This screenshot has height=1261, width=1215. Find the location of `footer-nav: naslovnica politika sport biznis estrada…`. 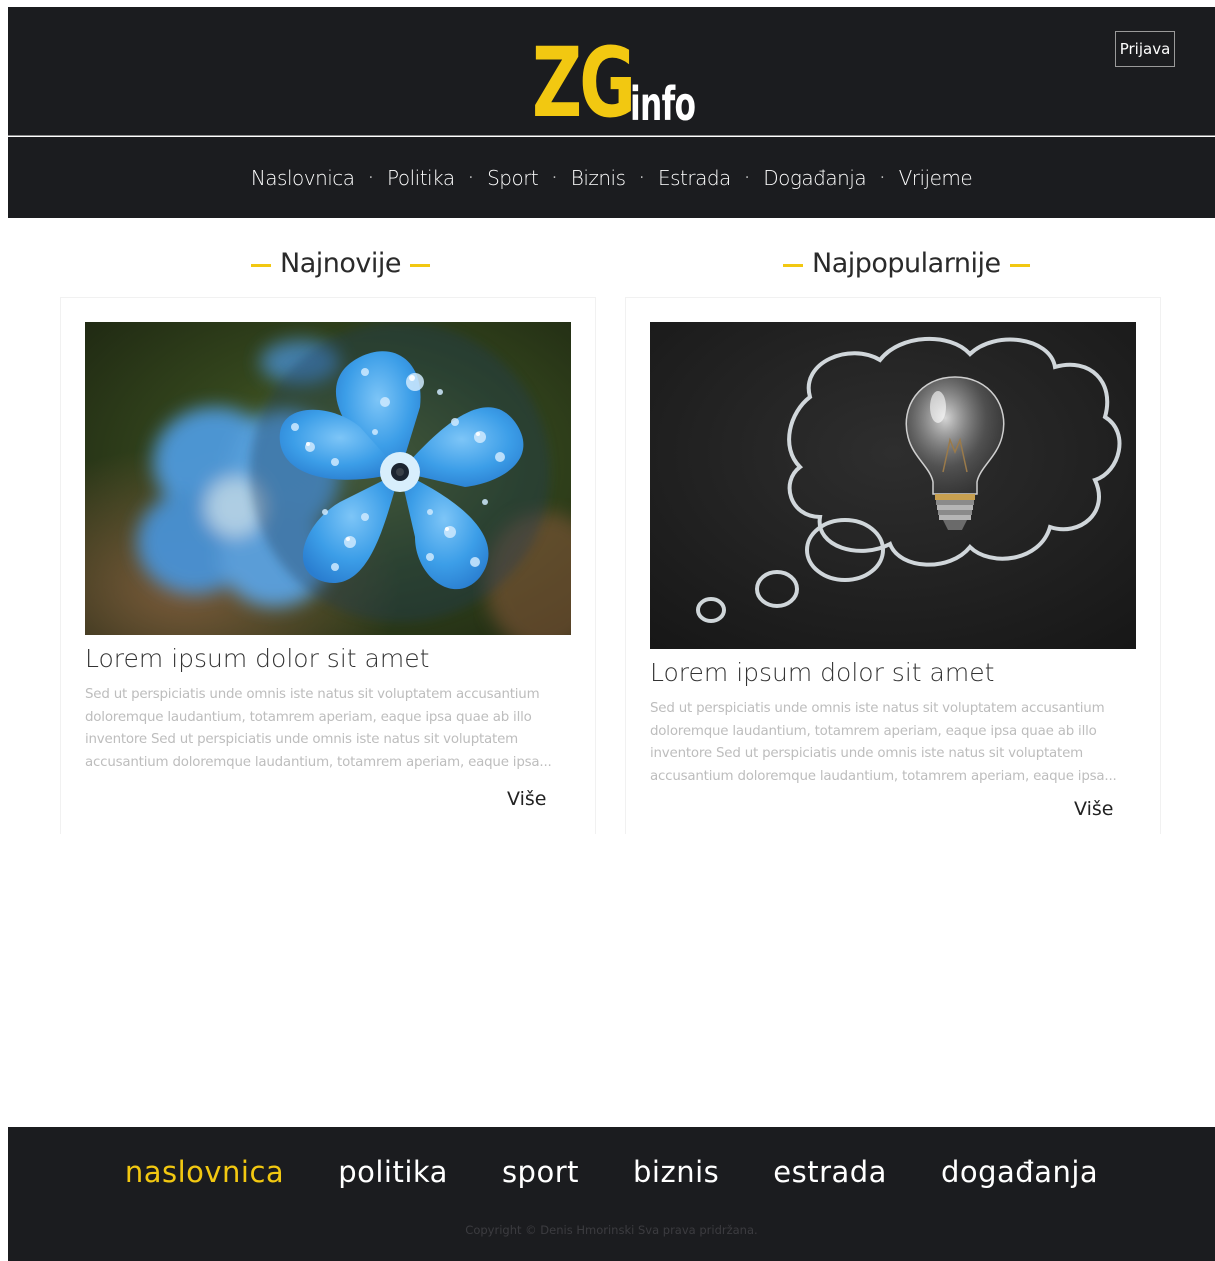

footer-nav: naslovnica politika sport biznis estrada… is located at coordinates (611, 1172).